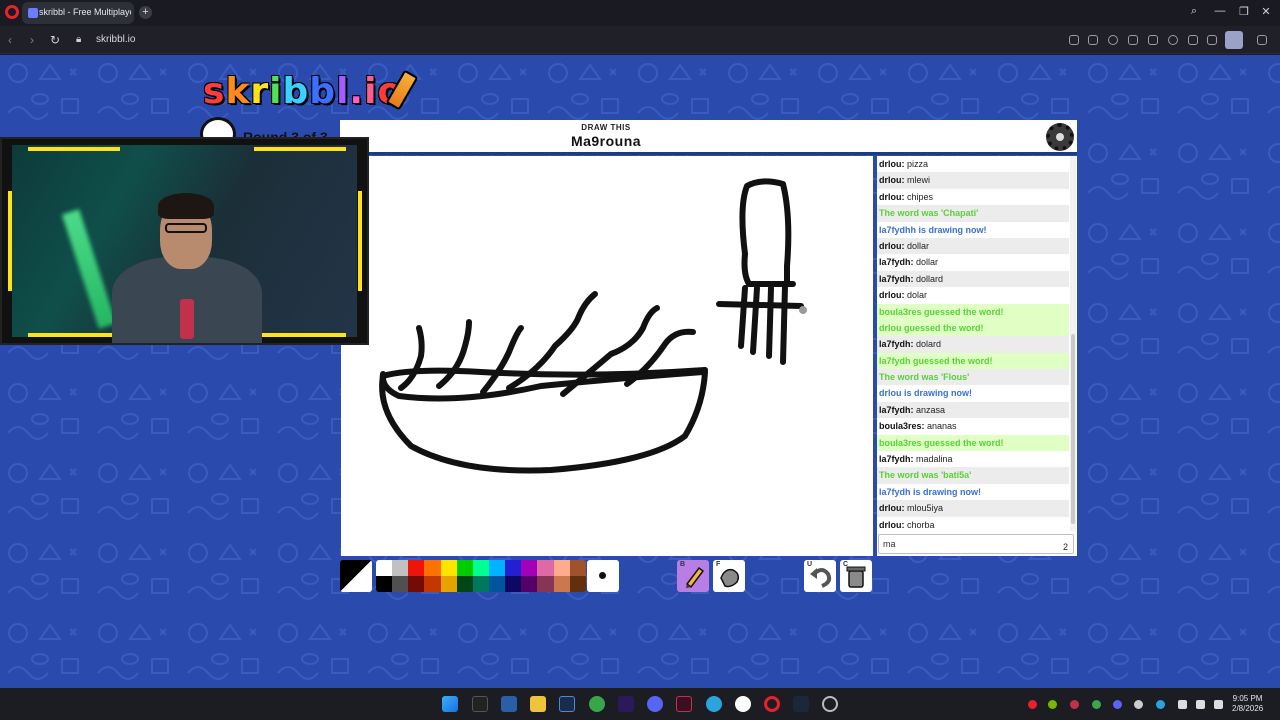 This screenshot has width=1280, height=720. I want to click on browser-tab: skribbl - Free Multiplayer, so click(78, 13).